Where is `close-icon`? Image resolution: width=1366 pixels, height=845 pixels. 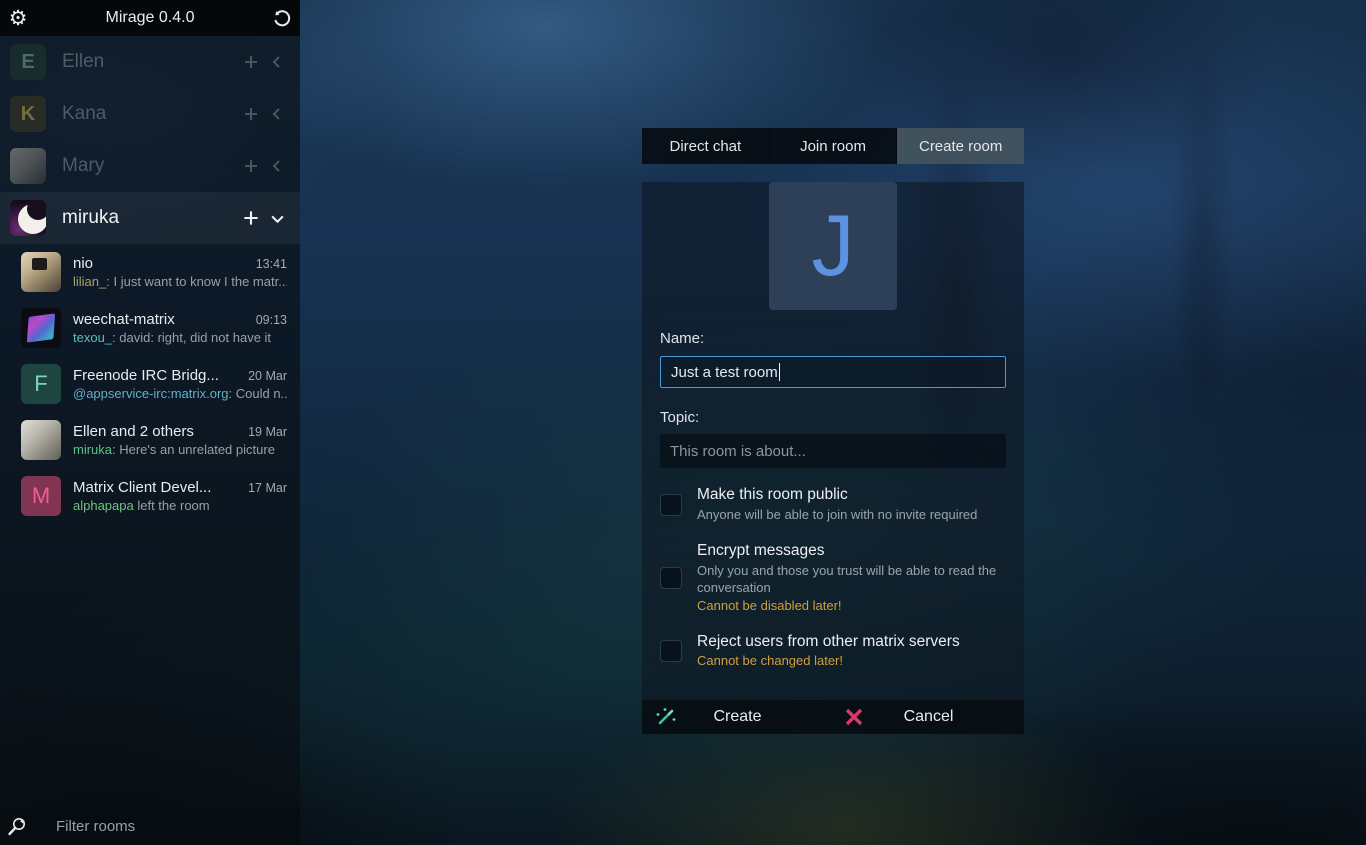 close-icon is located at coordinates (854, 717).